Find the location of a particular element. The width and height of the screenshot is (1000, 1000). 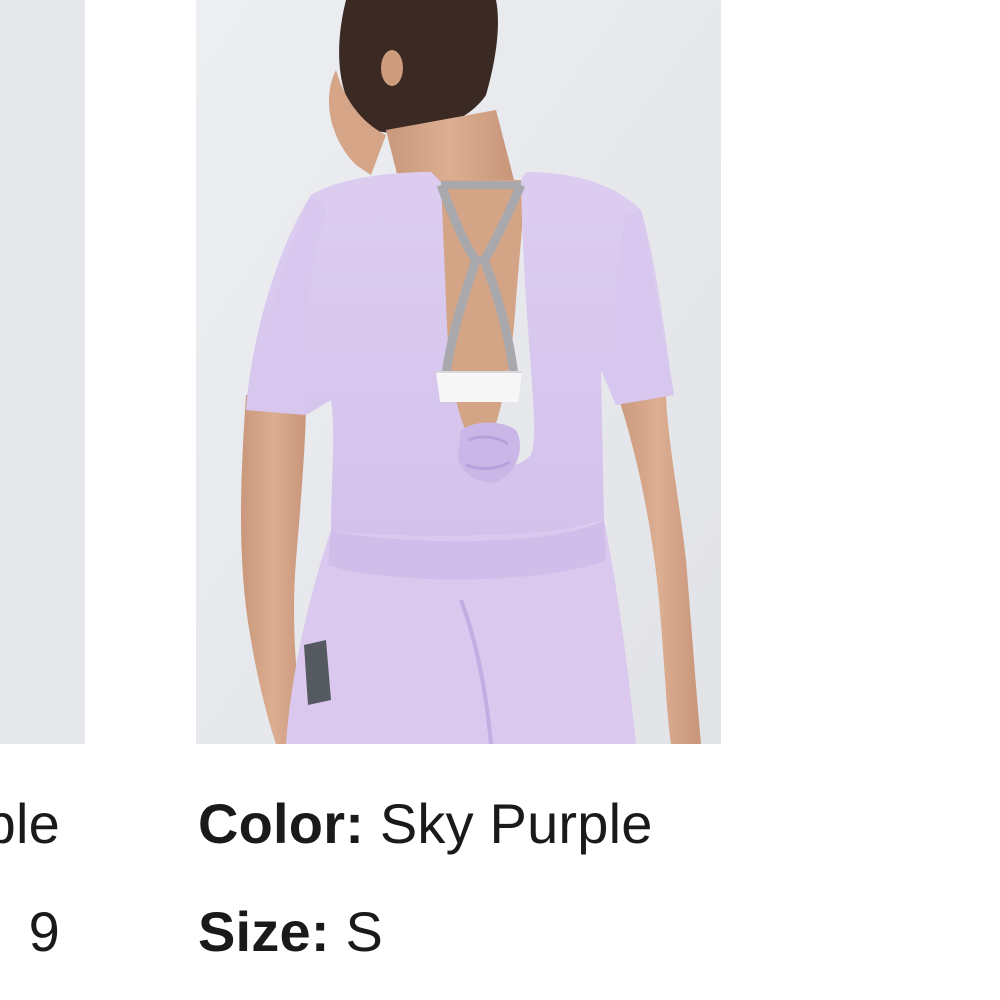

product-card-previous: ple 9 is located at coordinates (42, 500).